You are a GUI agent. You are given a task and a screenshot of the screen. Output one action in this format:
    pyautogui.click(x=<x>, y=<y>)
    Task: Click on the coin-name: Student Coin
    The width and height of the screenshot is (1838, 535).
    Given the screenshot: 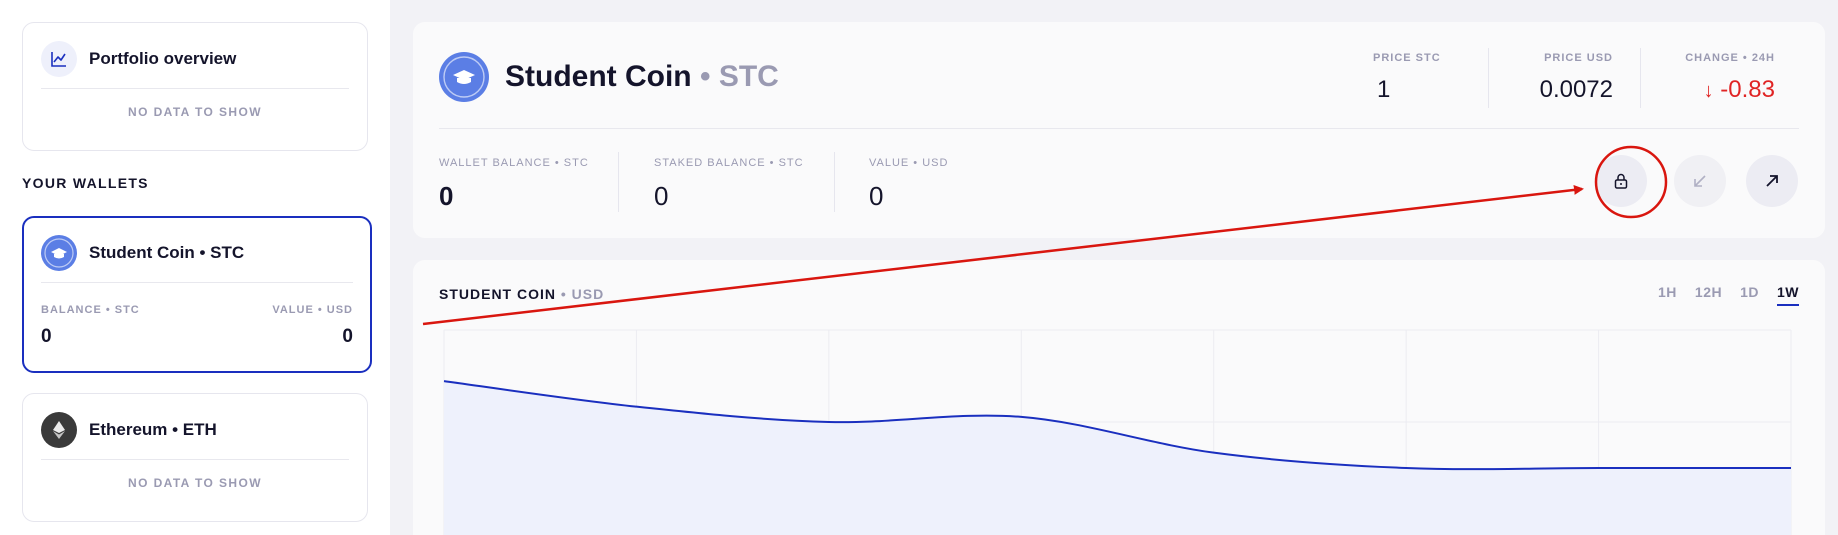 What is the action you would take?
    pyautogui.click(x=598, y=76)
    